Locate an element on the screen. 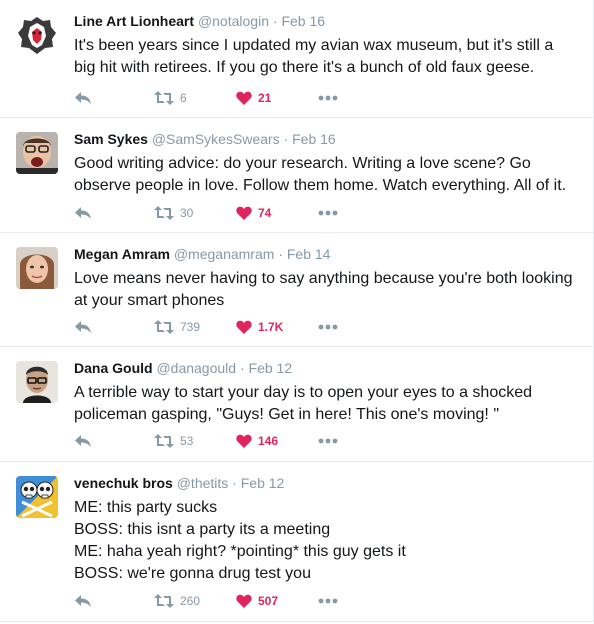  author-handle: @notalogin is located at coordinates (233, 21).